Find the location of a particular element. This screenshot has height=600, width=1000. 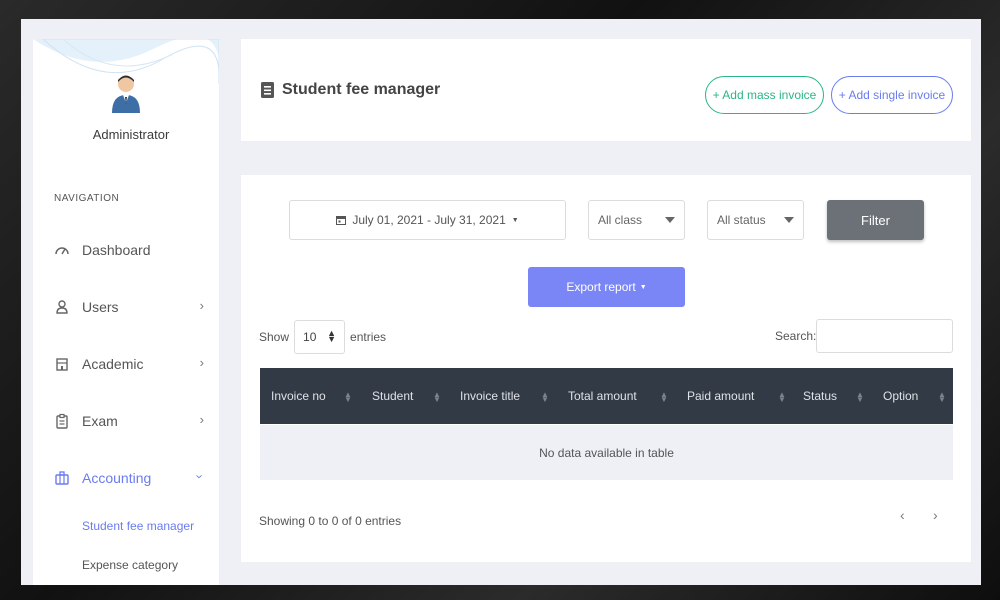

user-name: Administrator is located at coordinates (131, 134).